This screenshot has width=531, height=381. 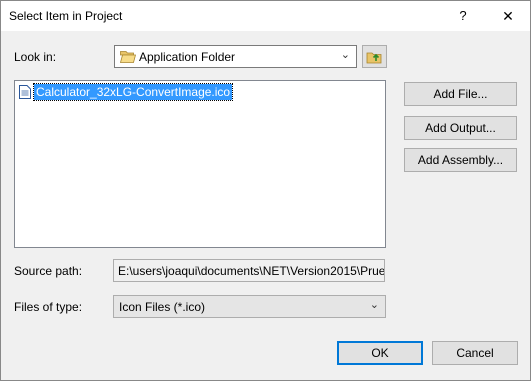 What do you see at coordinates (475, 353) in the screenshot?
I see `cancel-button: Cancel` at bounding box center [475, 353].